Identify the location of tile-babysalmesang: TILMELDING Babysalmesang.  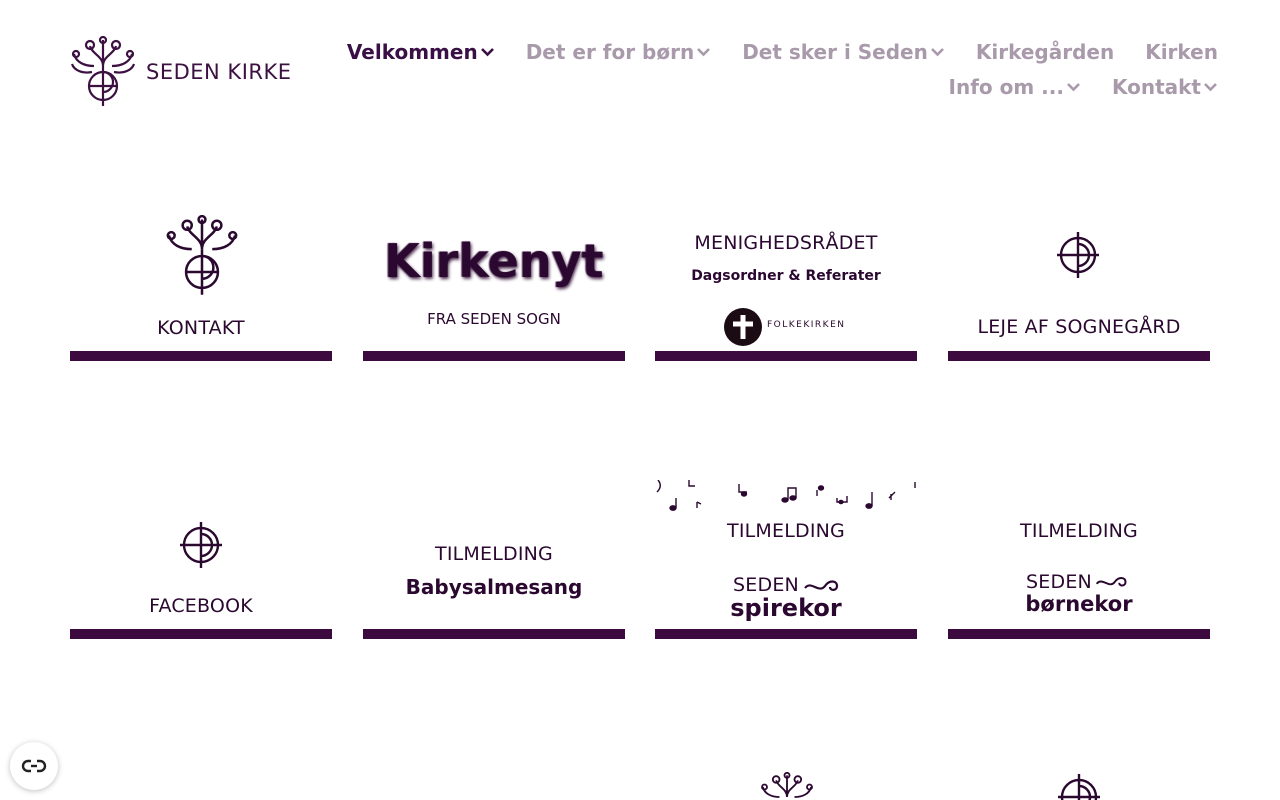
(494, 563).